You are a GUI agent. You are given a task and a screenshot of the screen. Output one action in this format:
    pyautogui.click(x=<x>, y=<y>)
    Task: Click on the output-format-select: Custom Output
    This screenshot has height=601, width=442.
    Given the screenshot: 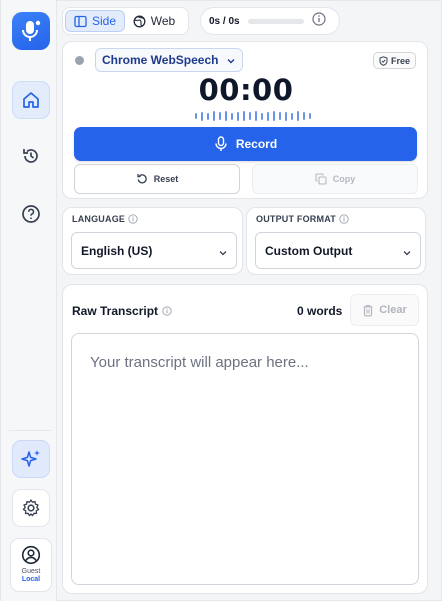 What is the action you would take?
    pyautogui.click(x=338, y=250)
    